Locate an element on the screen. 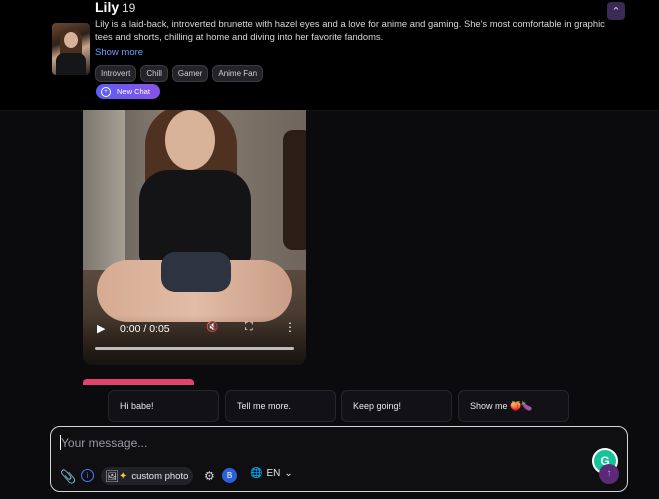  language-label: EN is located at coordinates (273, 473).